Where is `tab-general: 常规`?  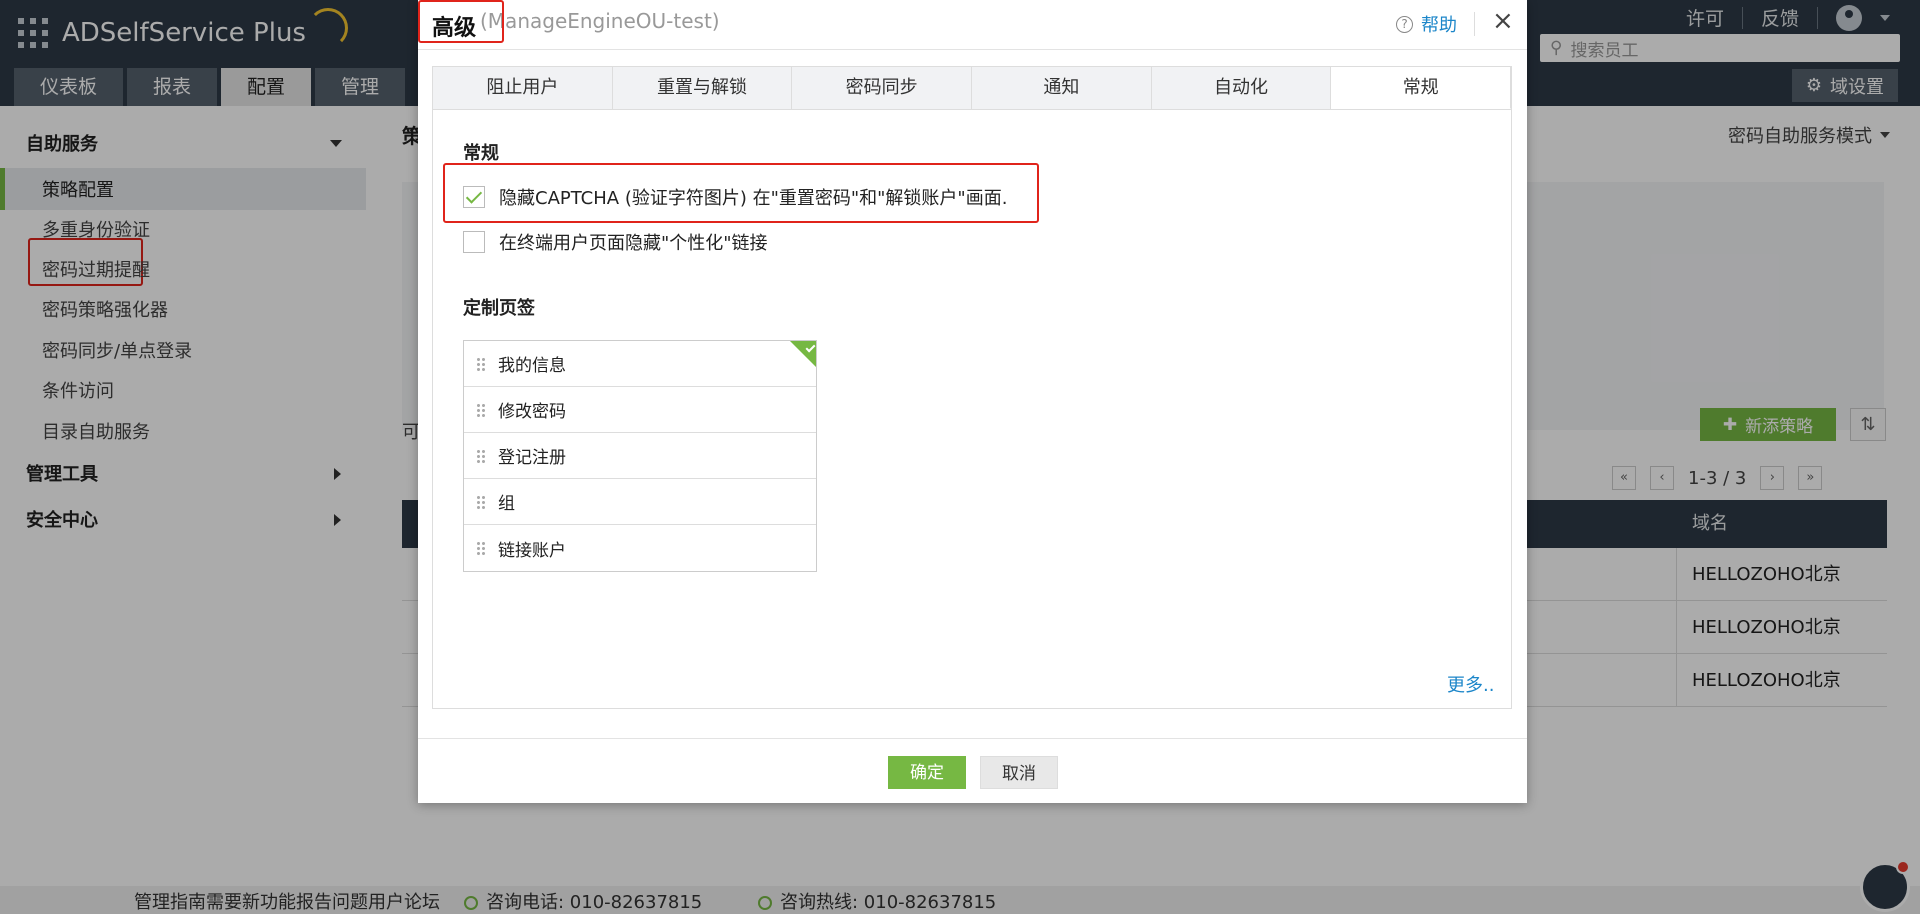
tab-general: 常规 is located at coordinates (1421, 88).